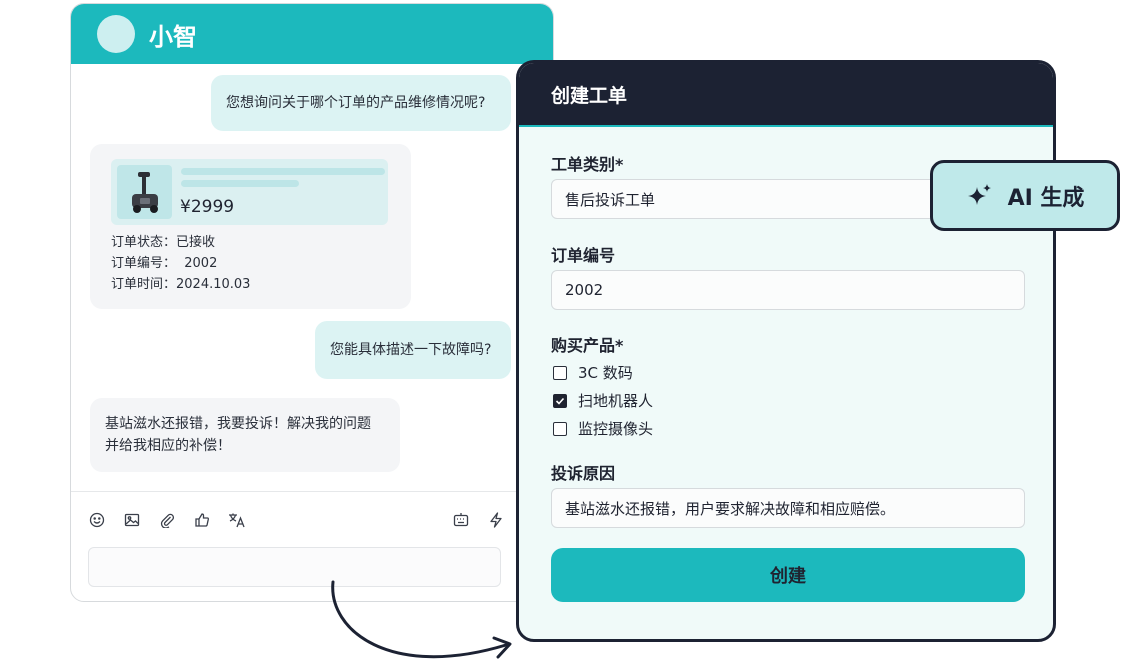  I want to click on order-time: 订单时间：2024.10.03, so click(181, 284).